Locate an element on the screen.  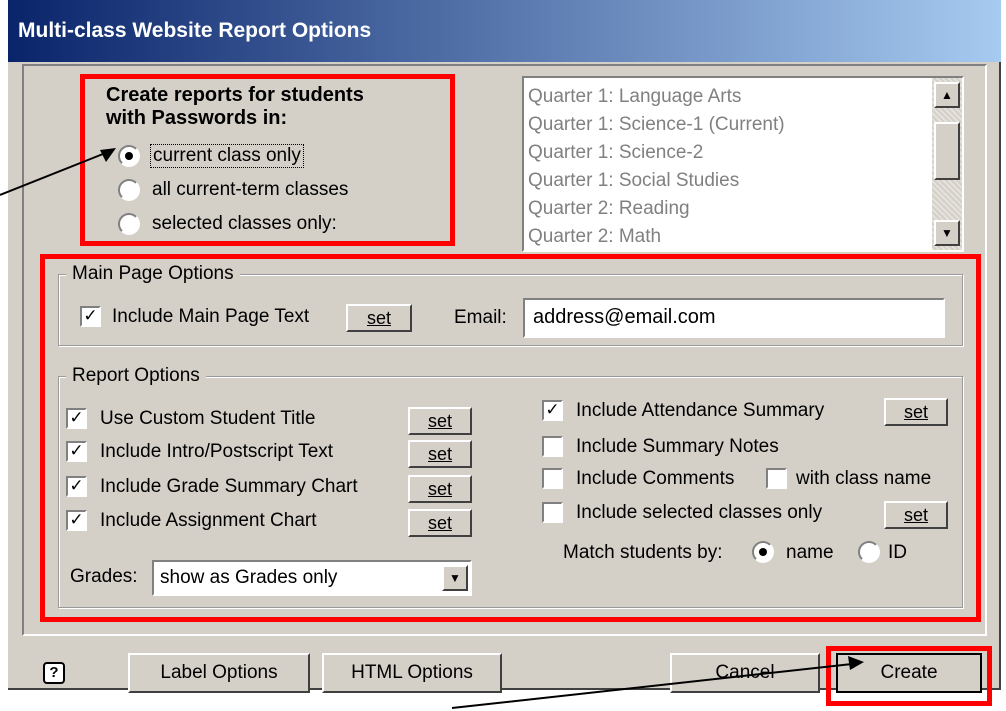
intro-postscript-set-button: set is located at coordinates (440, 454).